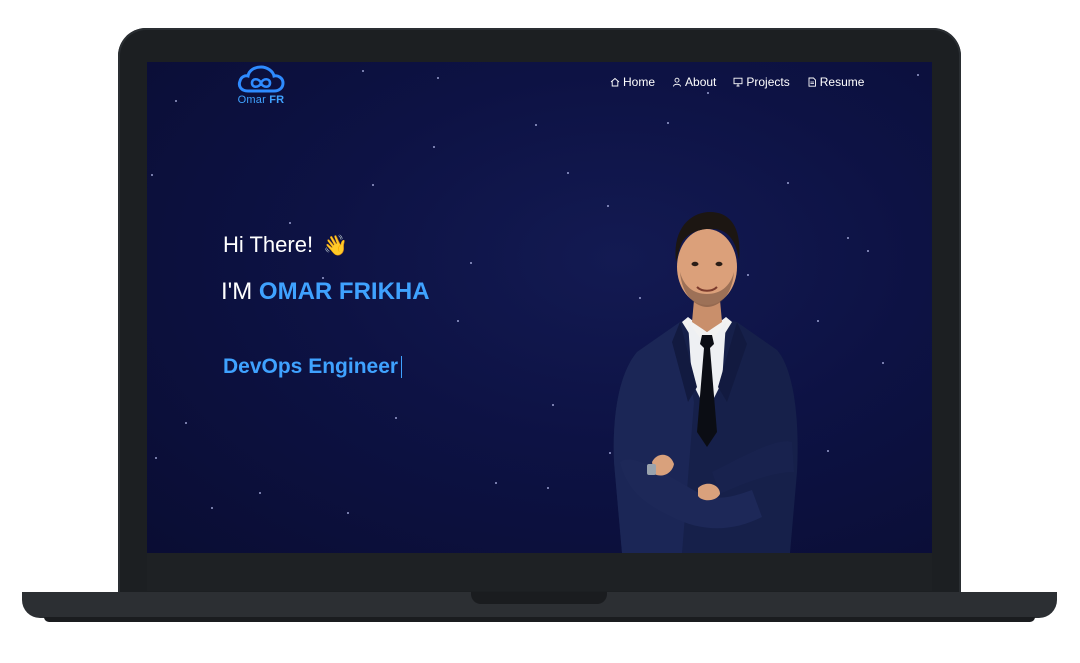  Describe the element at coordinates (842, 82) in the screenshot. I see `nav-resume-label: Resume` at that location.